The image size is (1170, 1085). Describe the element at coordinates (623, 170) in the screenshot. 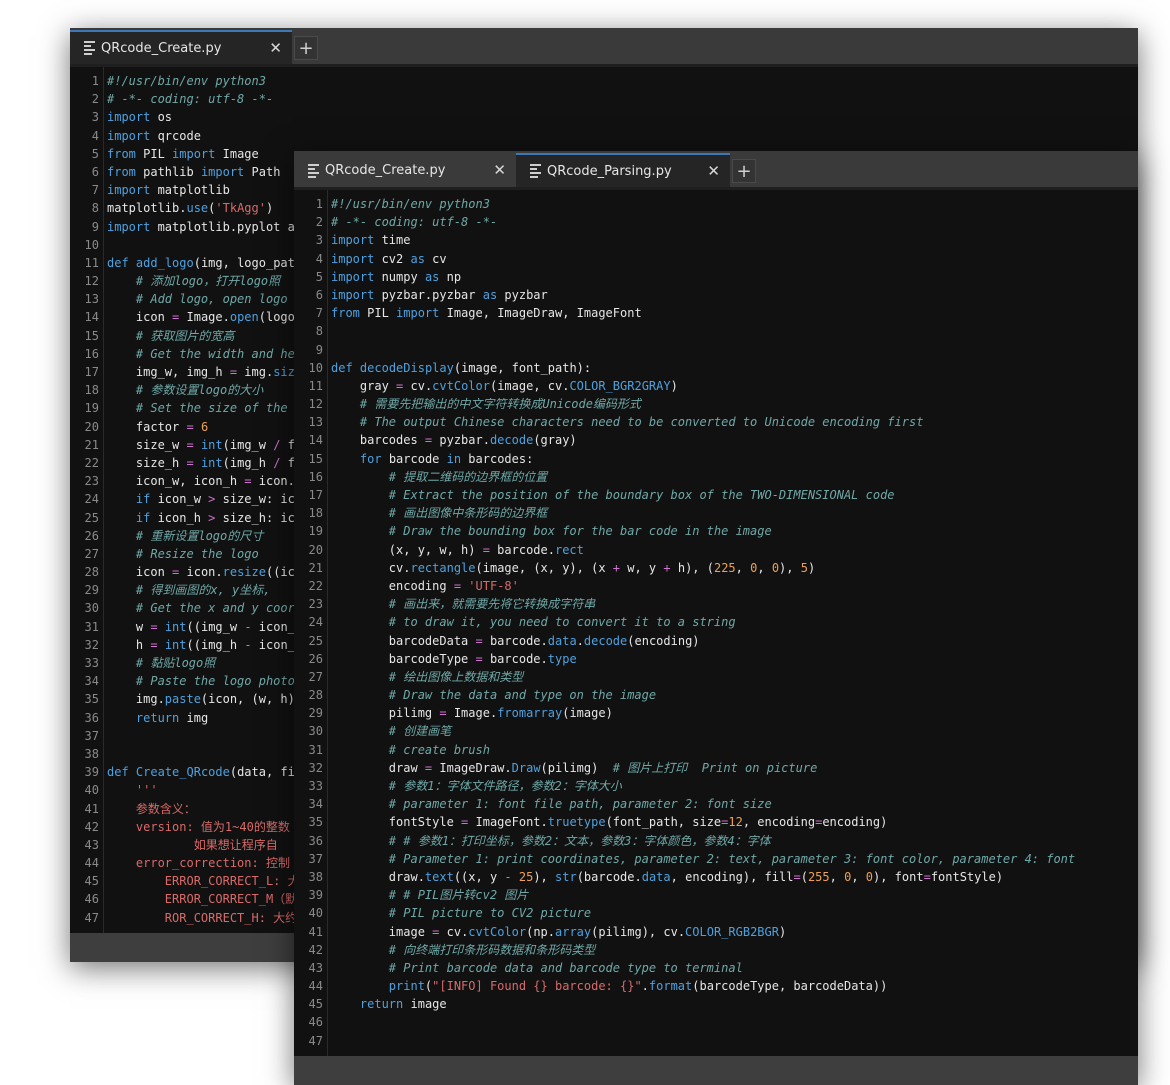

I see `tab-qrcode-parsing: QRcode_Parsing.py ✕` at that location.